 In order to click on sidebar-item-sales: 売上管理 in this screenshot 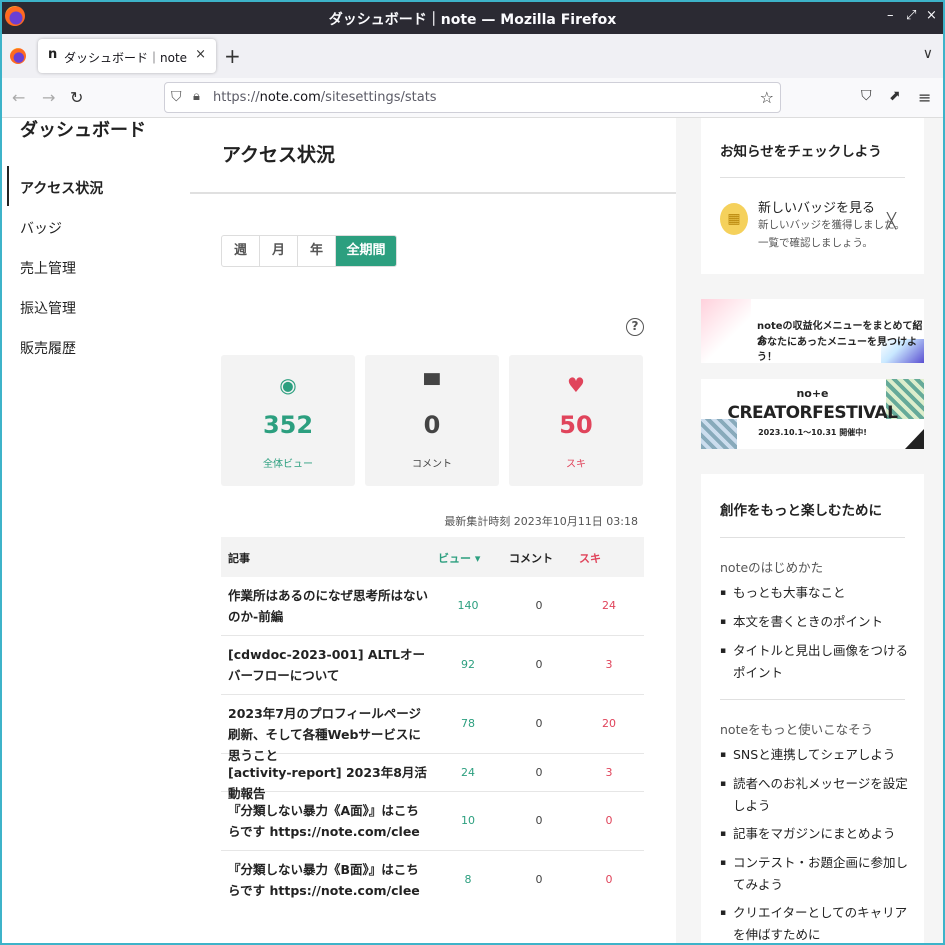, I will do `click(48, 268)`.